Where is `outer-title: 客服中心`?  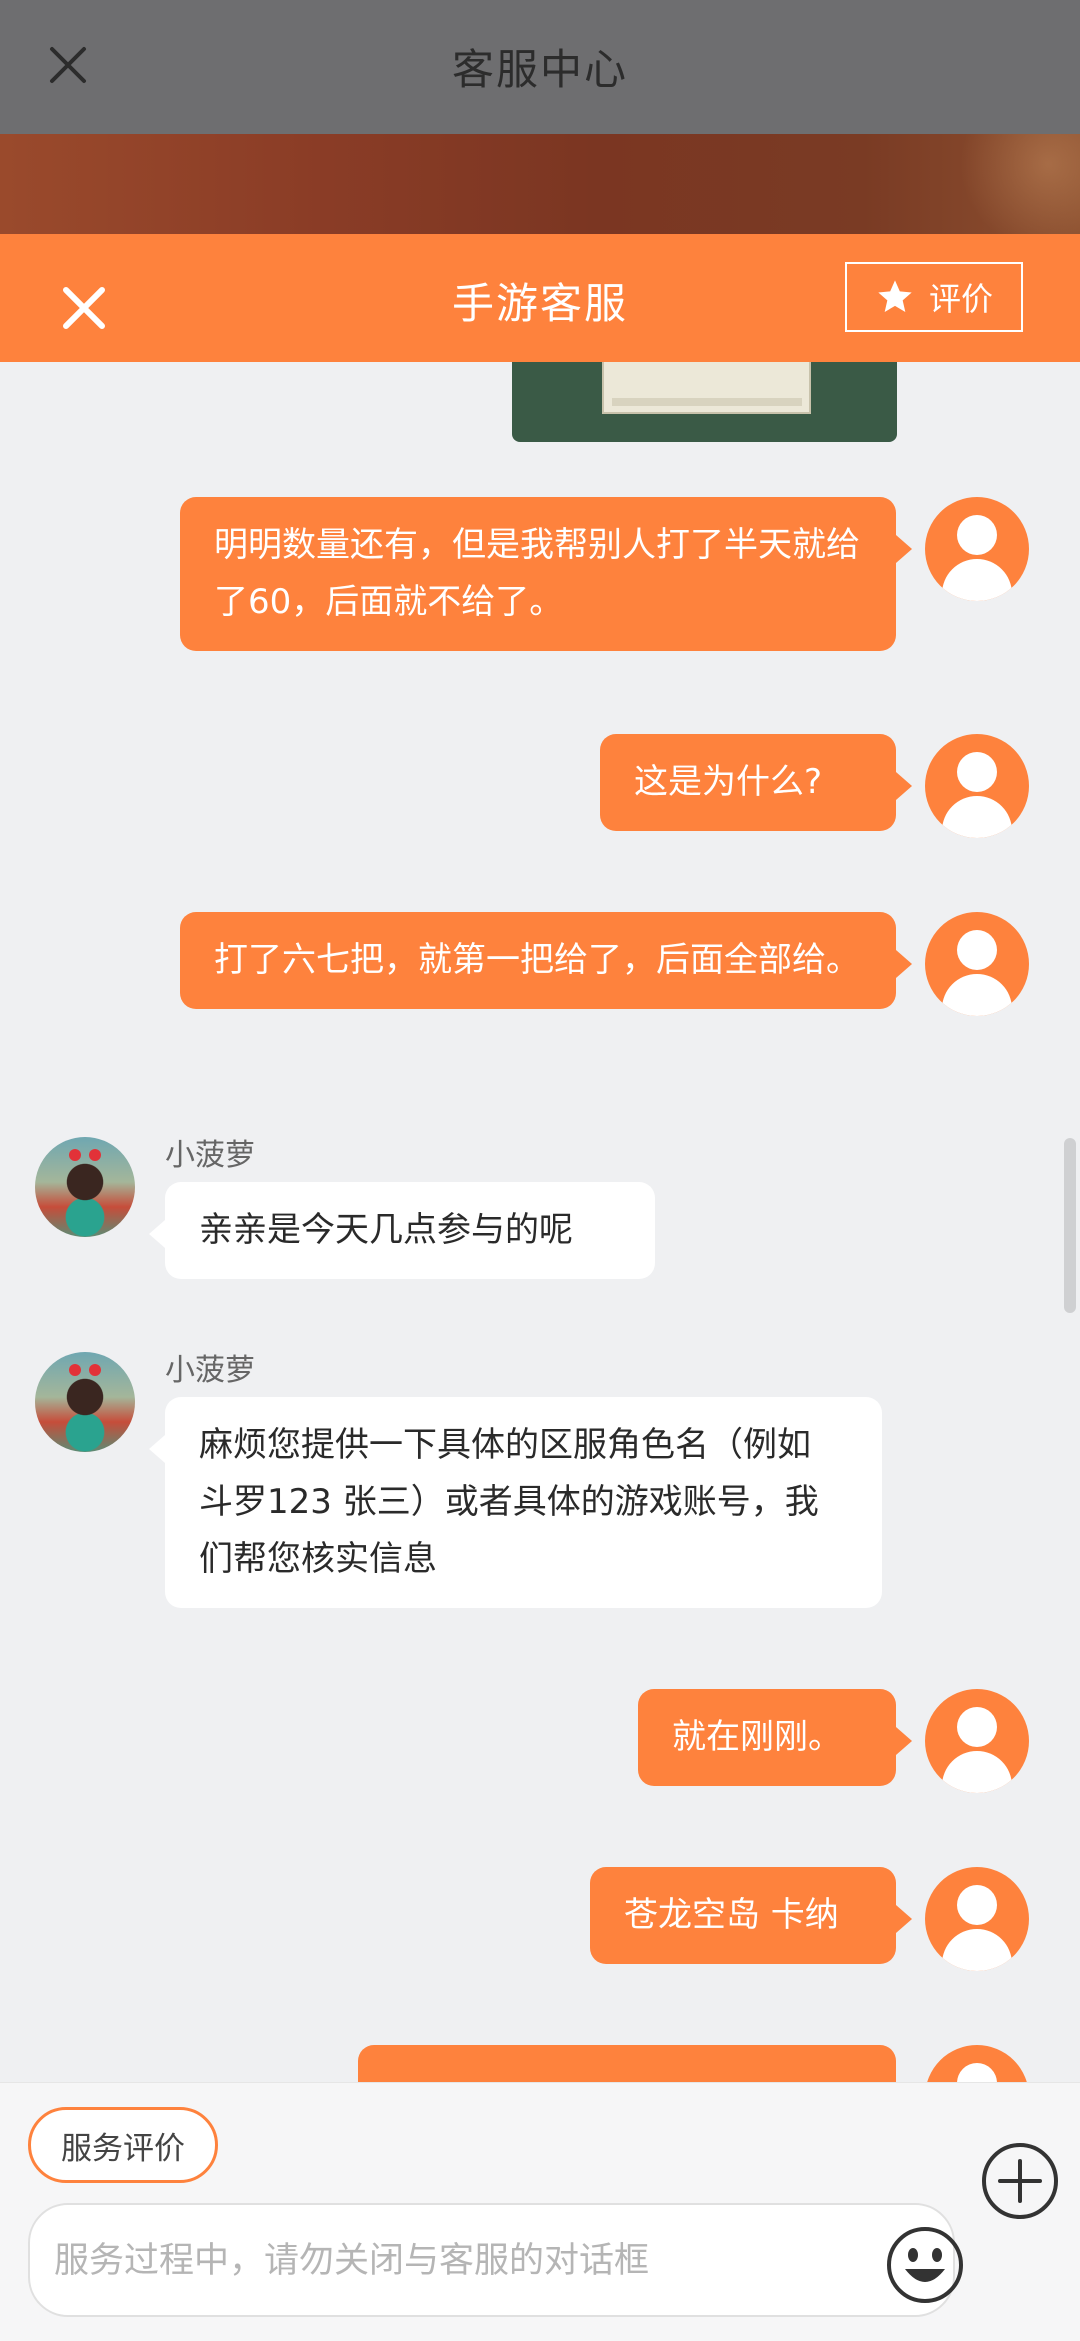 outer-title: 客服中心 is located at coordinates (539, 69).